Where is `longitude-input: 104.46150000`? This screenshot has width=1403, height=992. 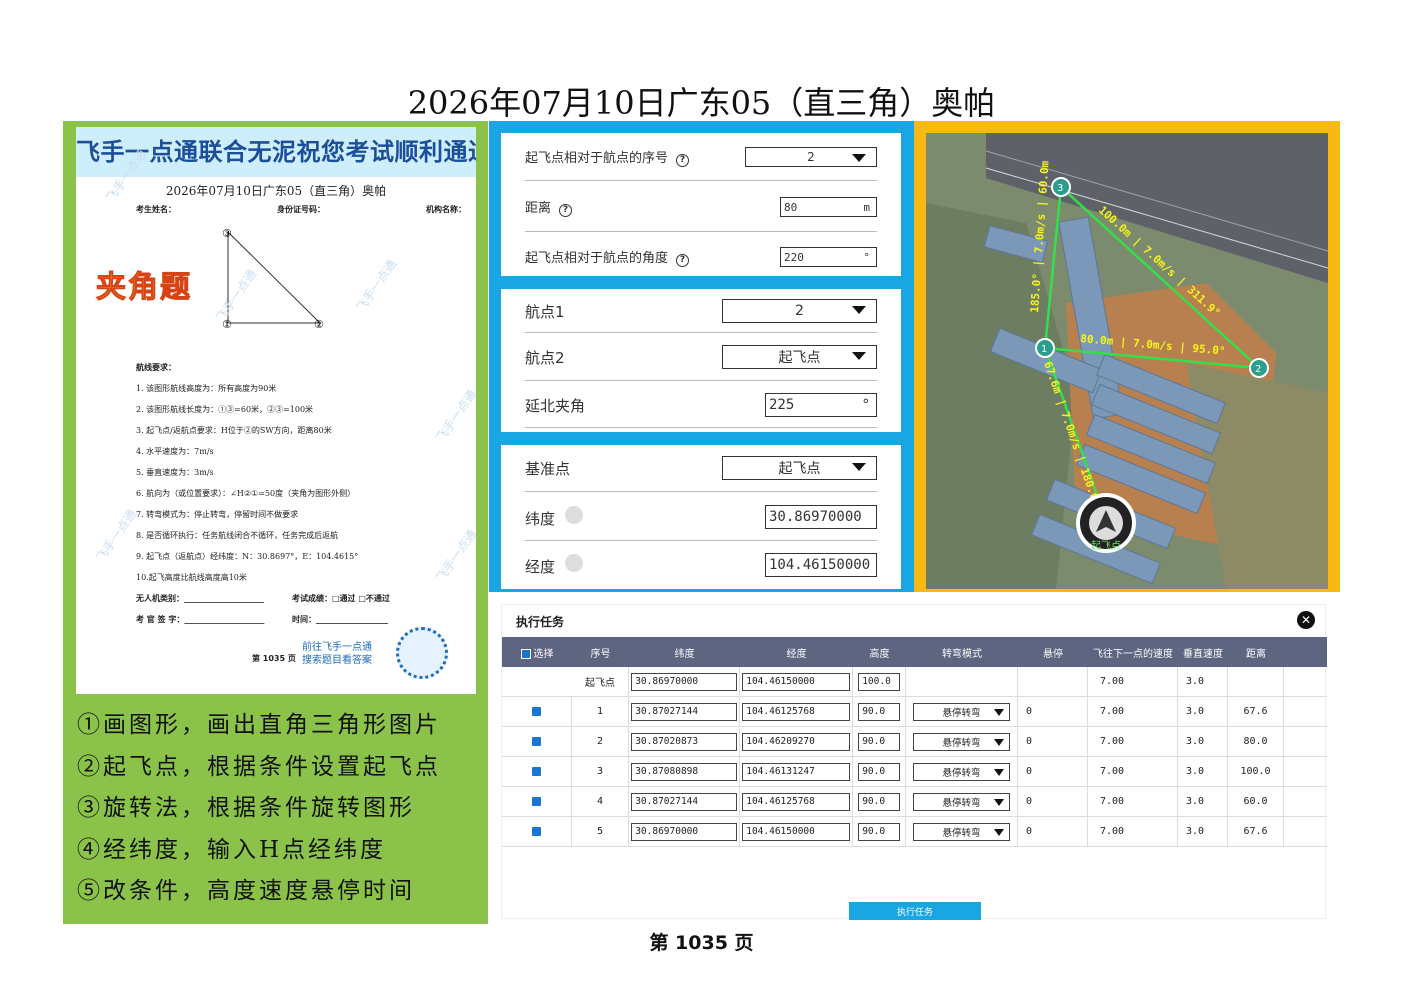 longitude-input: 104.46150000 is located at coordinates (821, 565).